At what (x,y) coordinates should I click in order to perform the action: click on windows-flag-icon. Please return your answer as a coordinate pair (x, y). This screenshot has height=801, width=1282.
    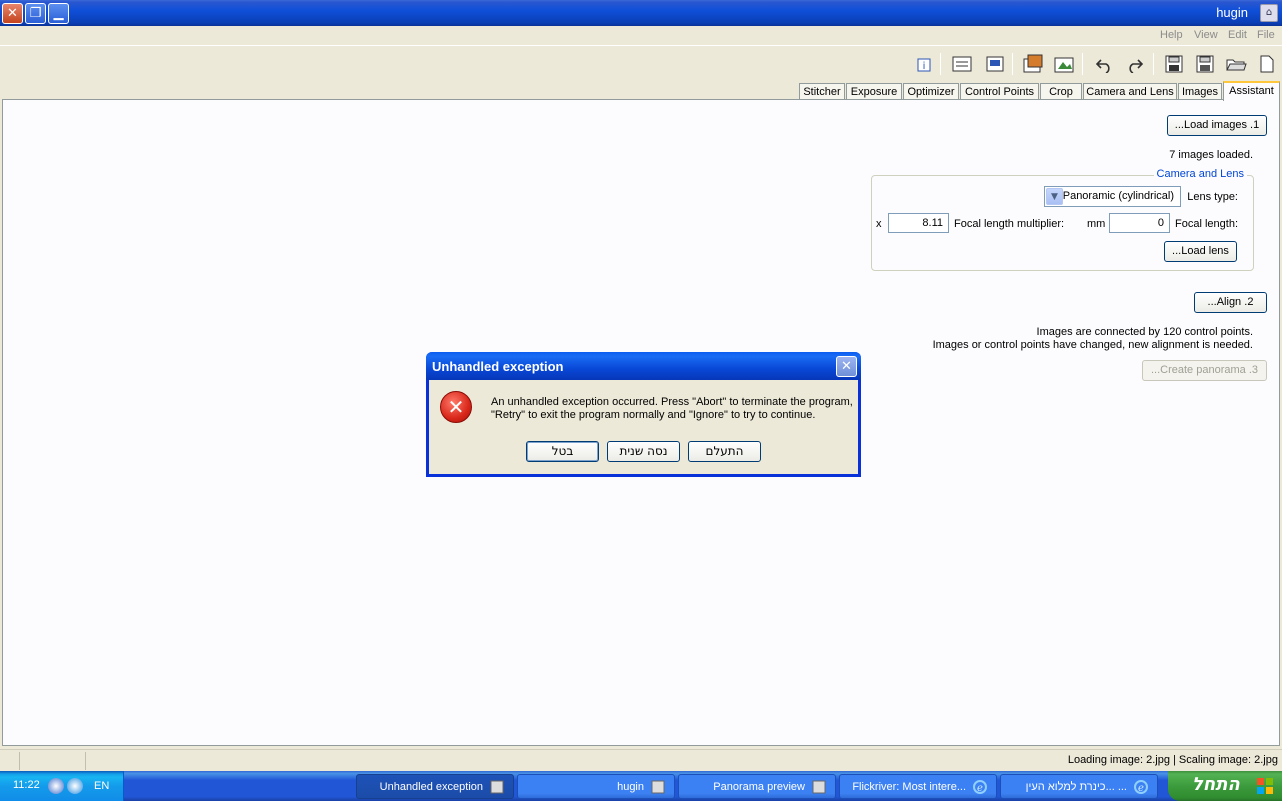
    Looking at the image, I should click on (1265, 786).